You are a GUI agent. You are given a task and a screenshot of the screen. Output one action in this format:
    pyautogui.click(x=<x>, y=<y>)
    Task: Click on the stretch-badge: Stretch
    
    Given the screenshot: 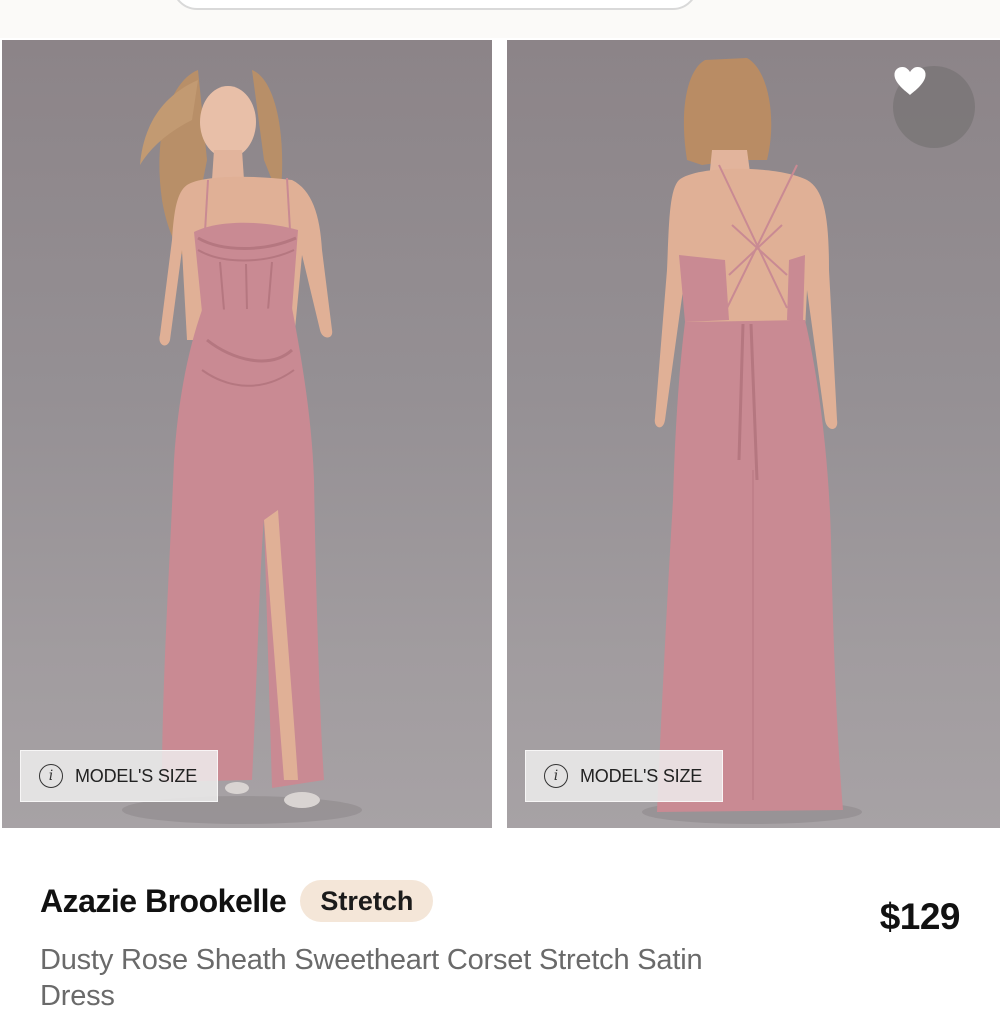 What is the action you would take?
    pyautogui.click(x=367, y=901)
    